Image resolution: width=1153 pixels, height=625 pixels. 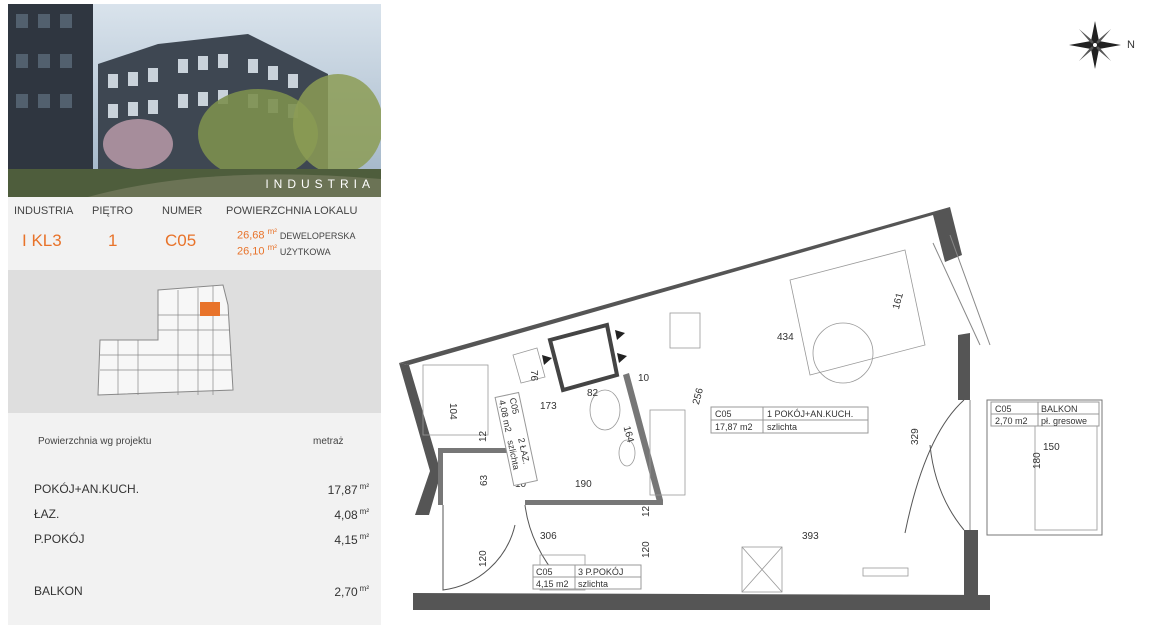 What do you see at coordinates (194, 100) in the screenshot?
I see `building-photo: INDUSTRIA` at bounding box center [194, 100].